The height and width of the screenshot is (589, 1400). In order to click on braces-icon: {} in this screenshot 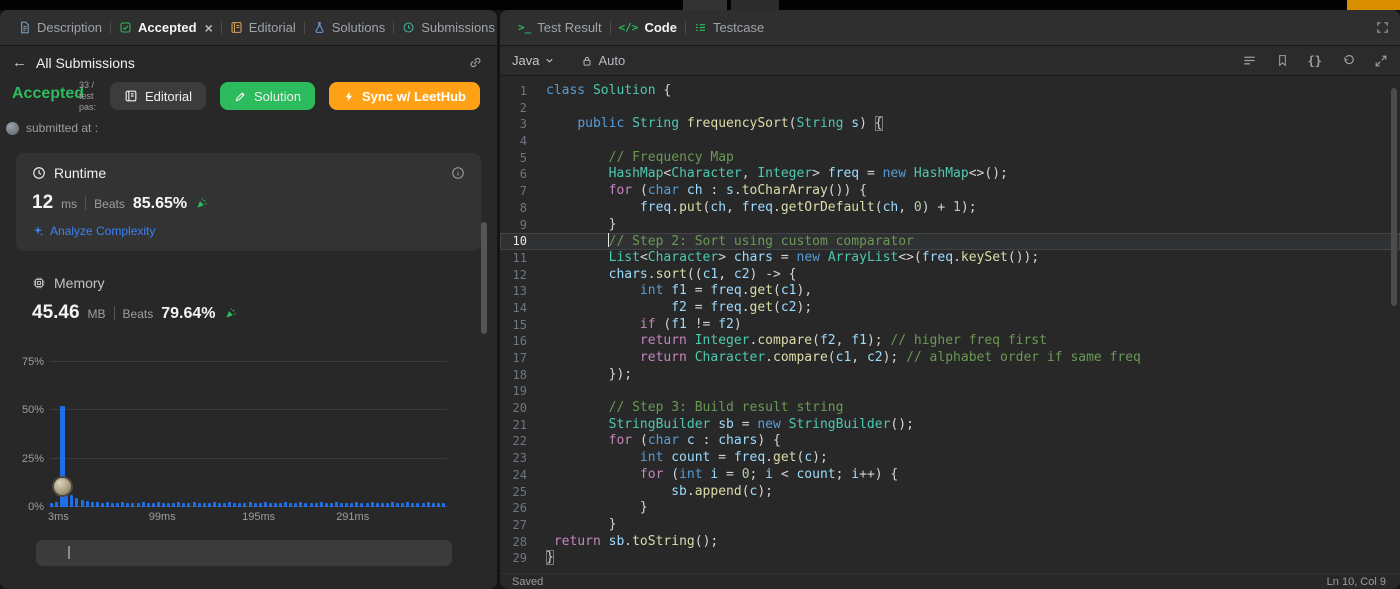, I will do `click(1315, 61)`.